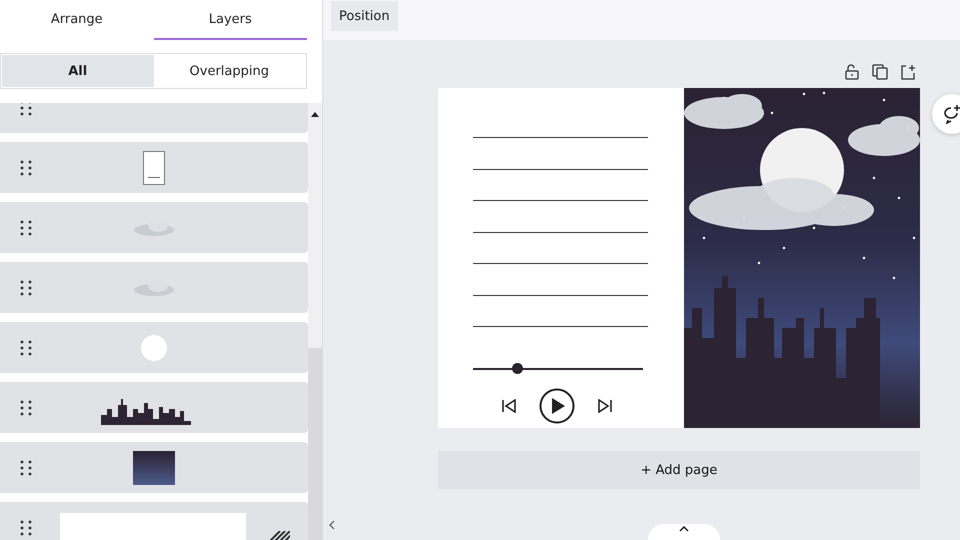 Image resolution: width=960 pixels, height=540 pixels. What do you see at coordinates (951, 114) in the screenshot?
I see `add-comment-icon` at bounding box center [951, 114].